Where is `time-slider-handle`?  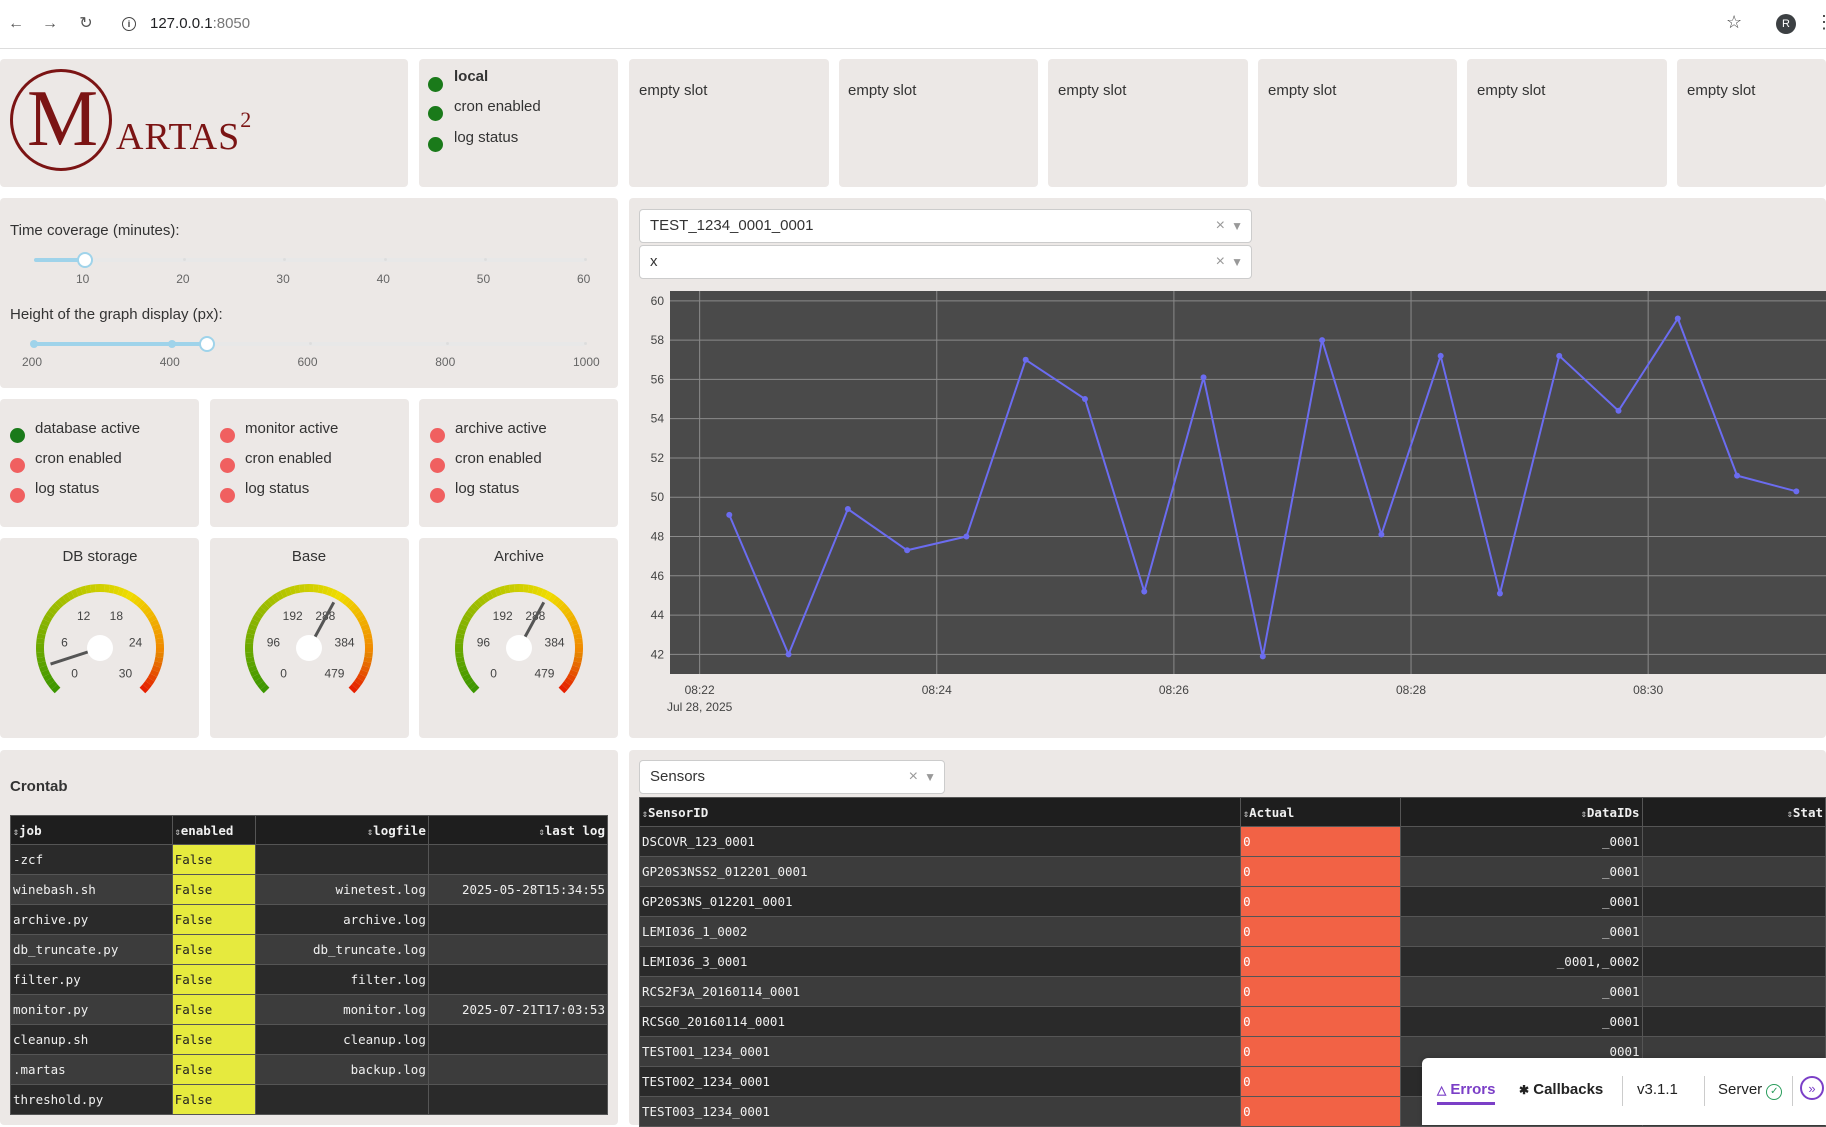
time-slider-handle is located at coordinates (85, 260).